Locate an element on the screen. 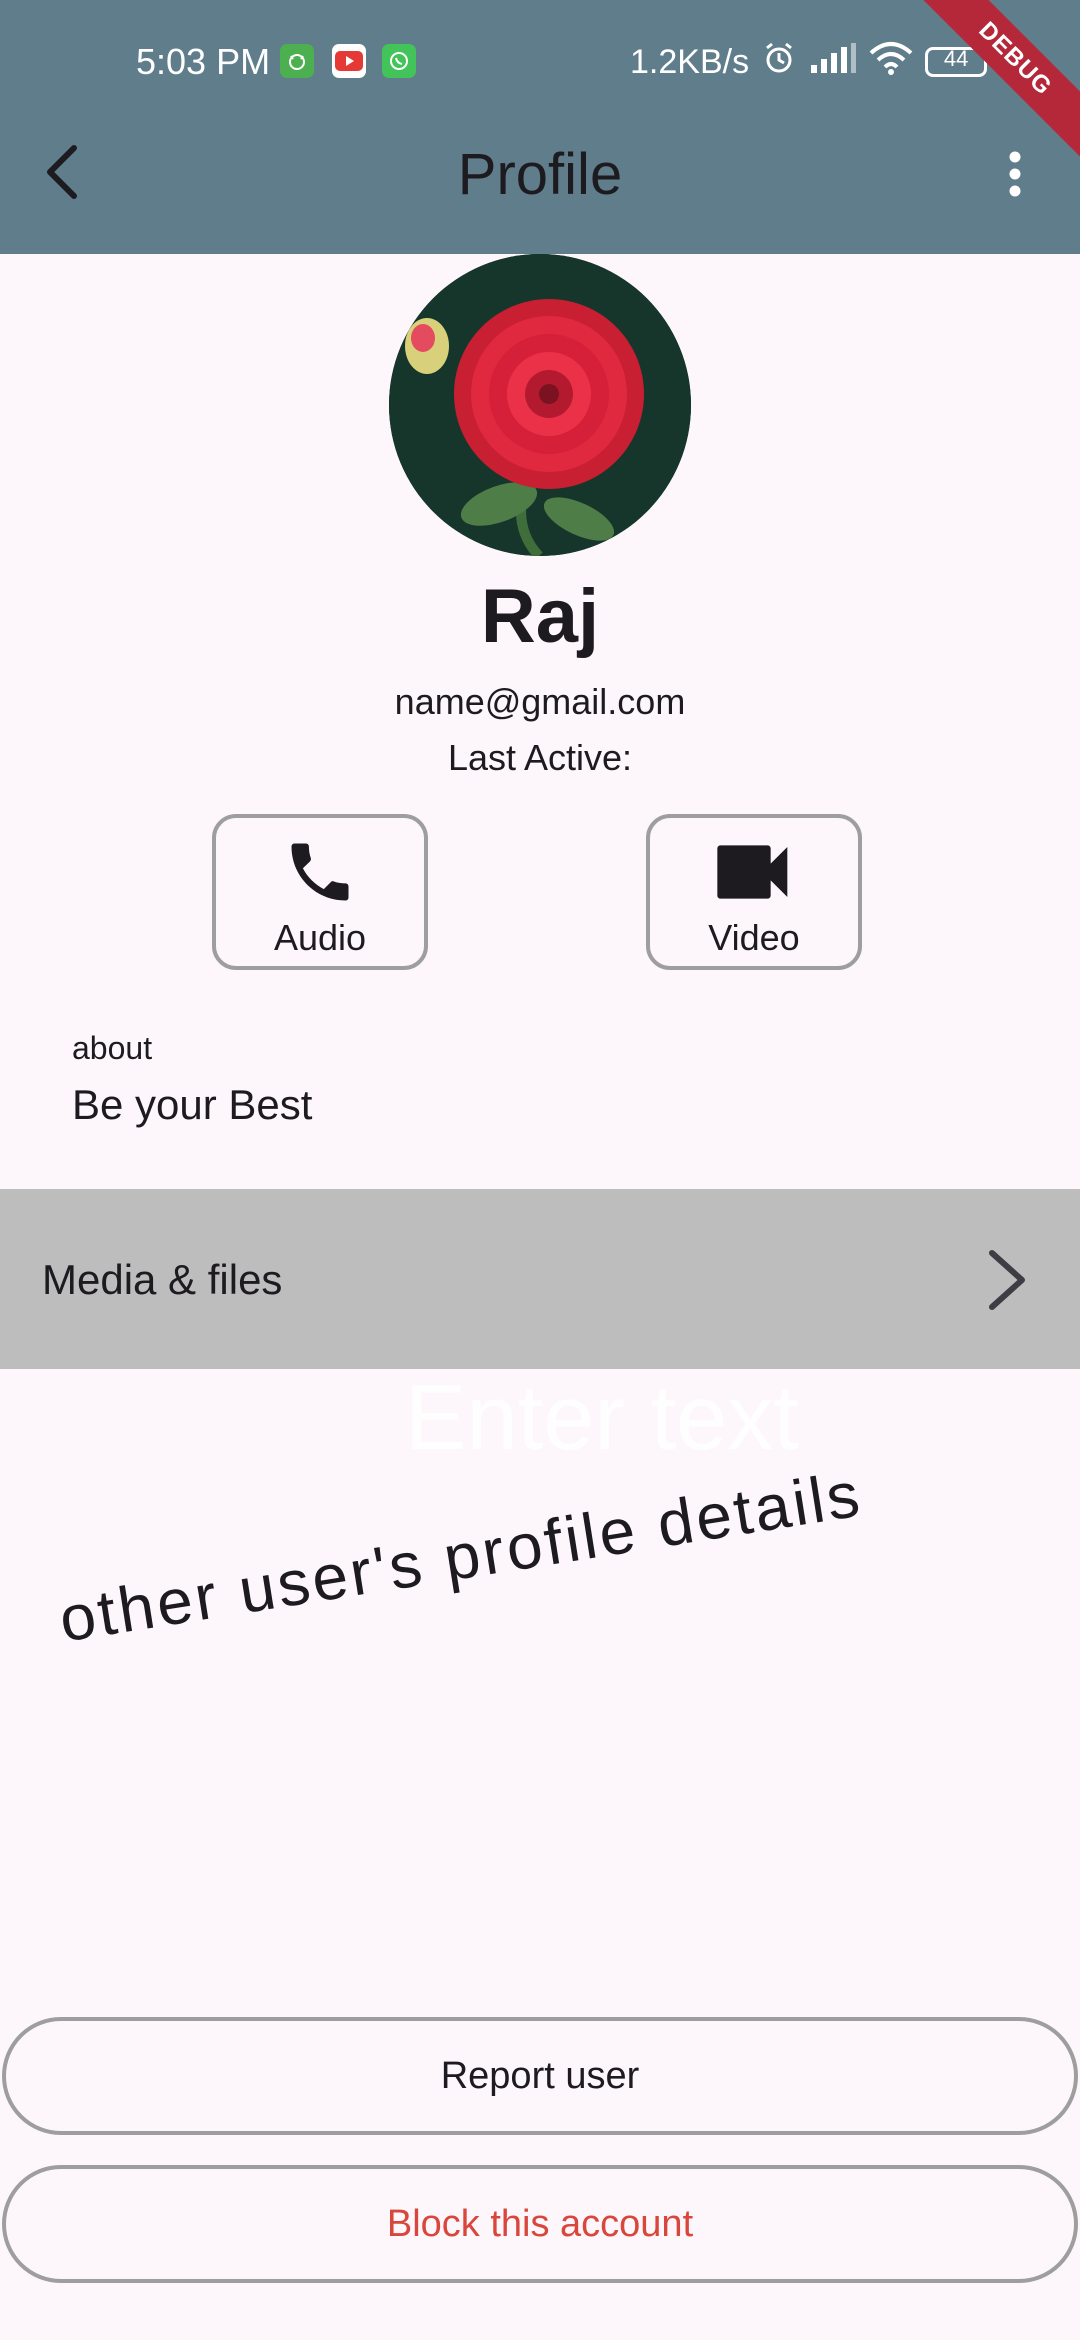  whatsapp-icon is located at coordinates (399, 61).